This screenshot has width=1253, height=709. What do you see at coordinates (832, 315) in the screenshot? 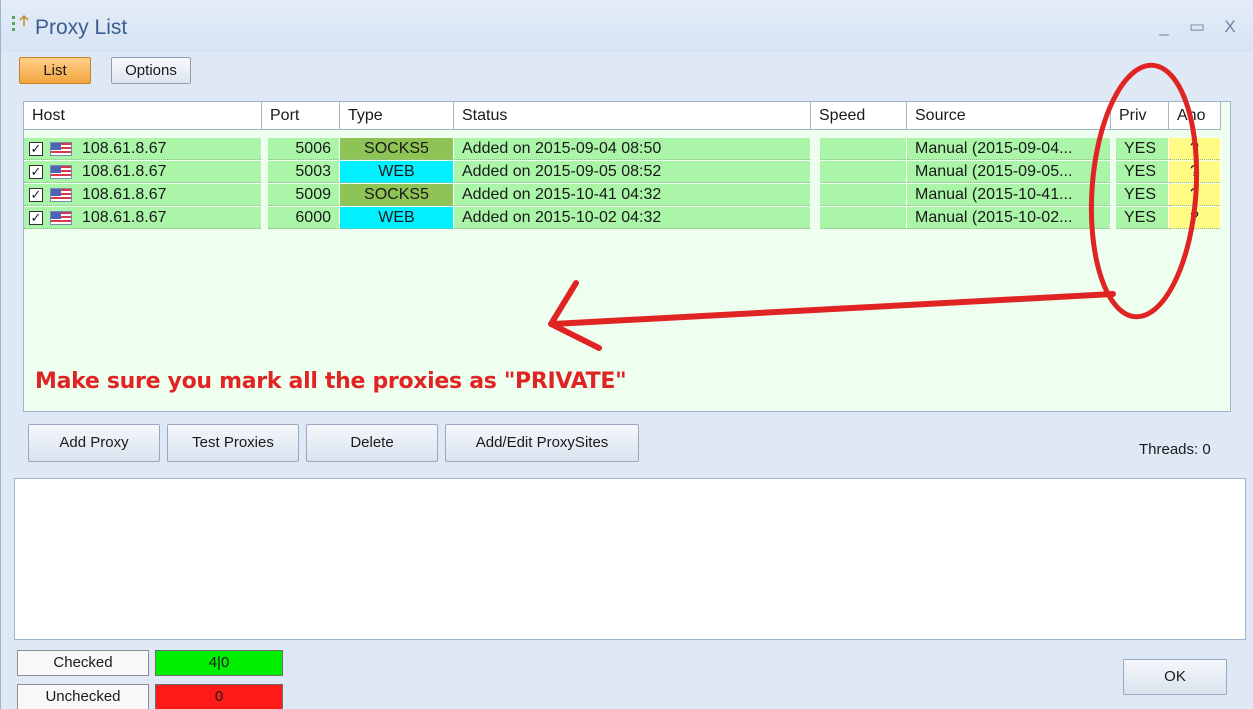
I see `red-arrow-icon` at bounding box center [832, 315].